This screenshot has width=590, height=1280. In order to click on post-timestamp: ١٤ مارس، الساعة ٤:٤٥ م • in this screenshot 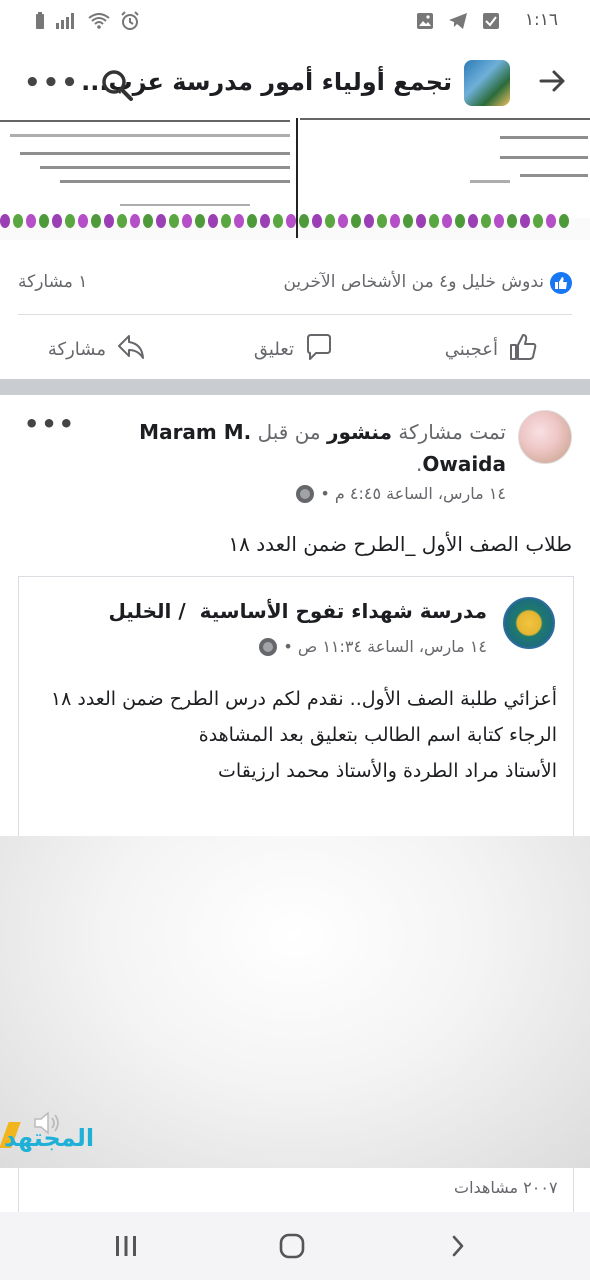, I will do `click(413, 493)`.